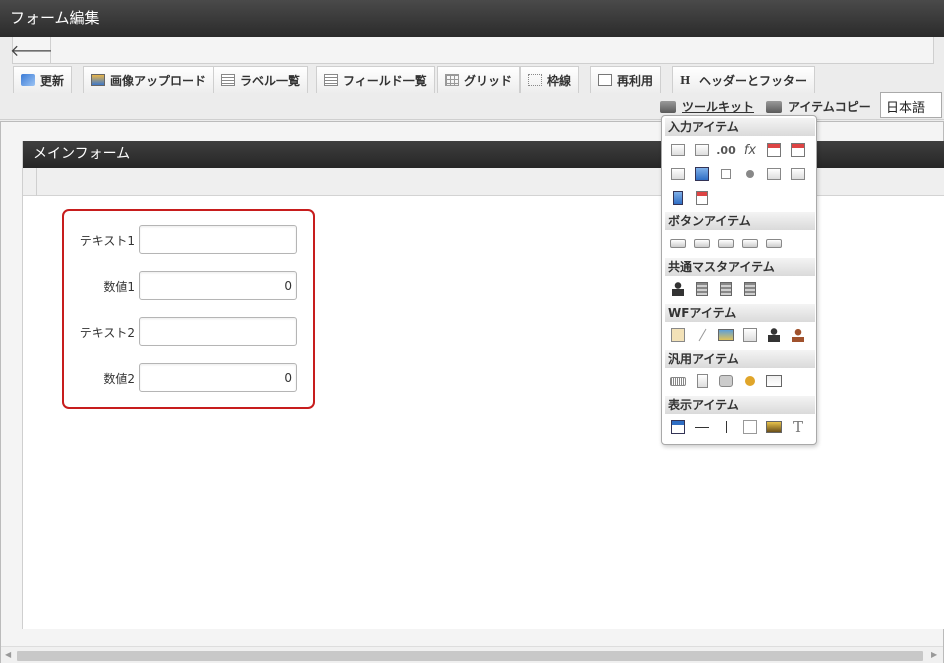 The image size is (944, 663). I want to click on next-button-icon, so click(702, 243).